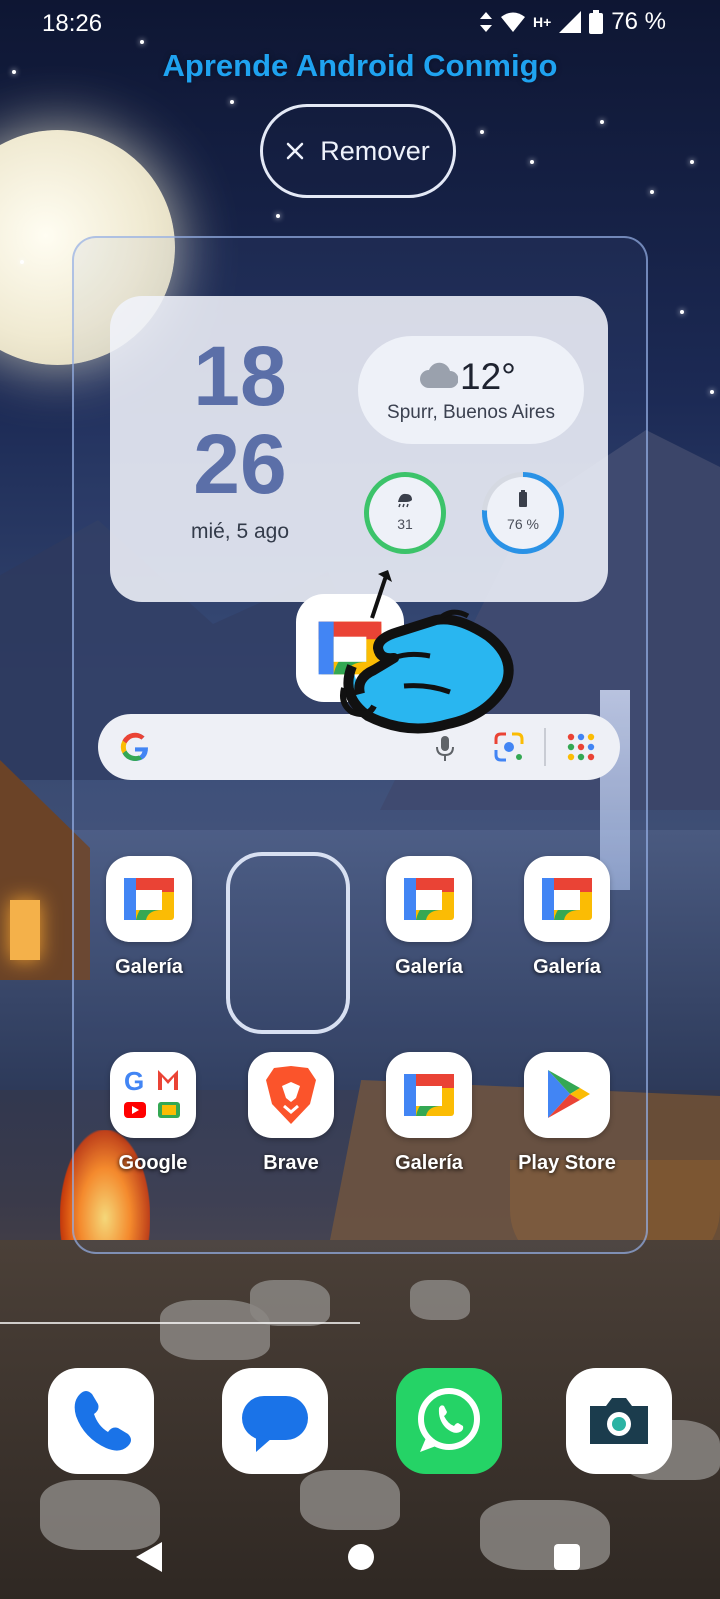 The image size is (720, 1599). I want to click on google-folder-icon: G, so click(153, 1095).